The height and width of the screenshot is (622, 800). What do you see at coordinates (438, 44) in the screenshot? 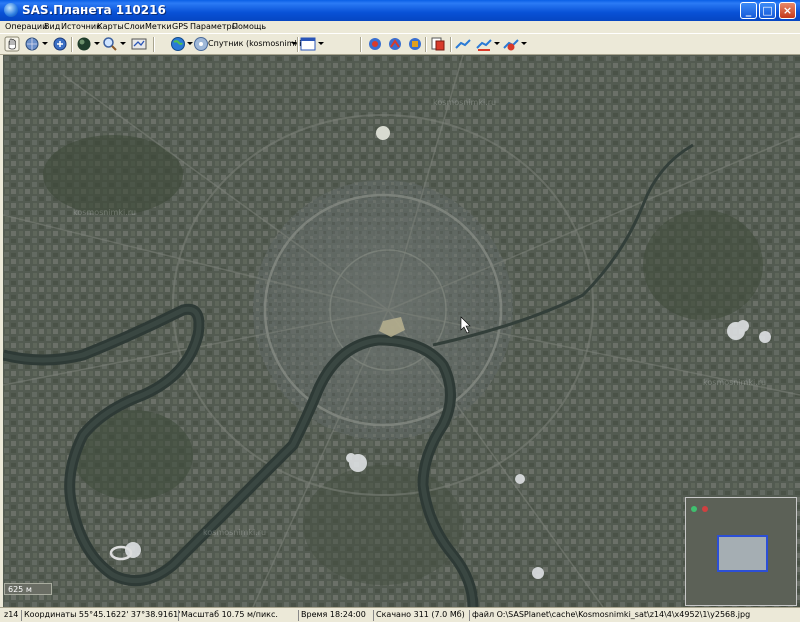
I see `layers-icon` at bounding box center [438, 44].